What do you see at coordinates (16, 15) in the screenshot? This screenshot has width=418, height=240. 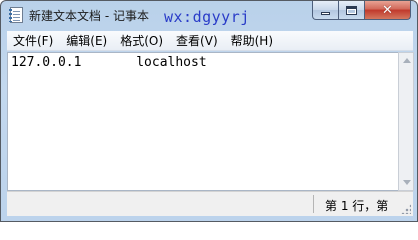 I see `notepad-icon` at bounding box center [16, 15].